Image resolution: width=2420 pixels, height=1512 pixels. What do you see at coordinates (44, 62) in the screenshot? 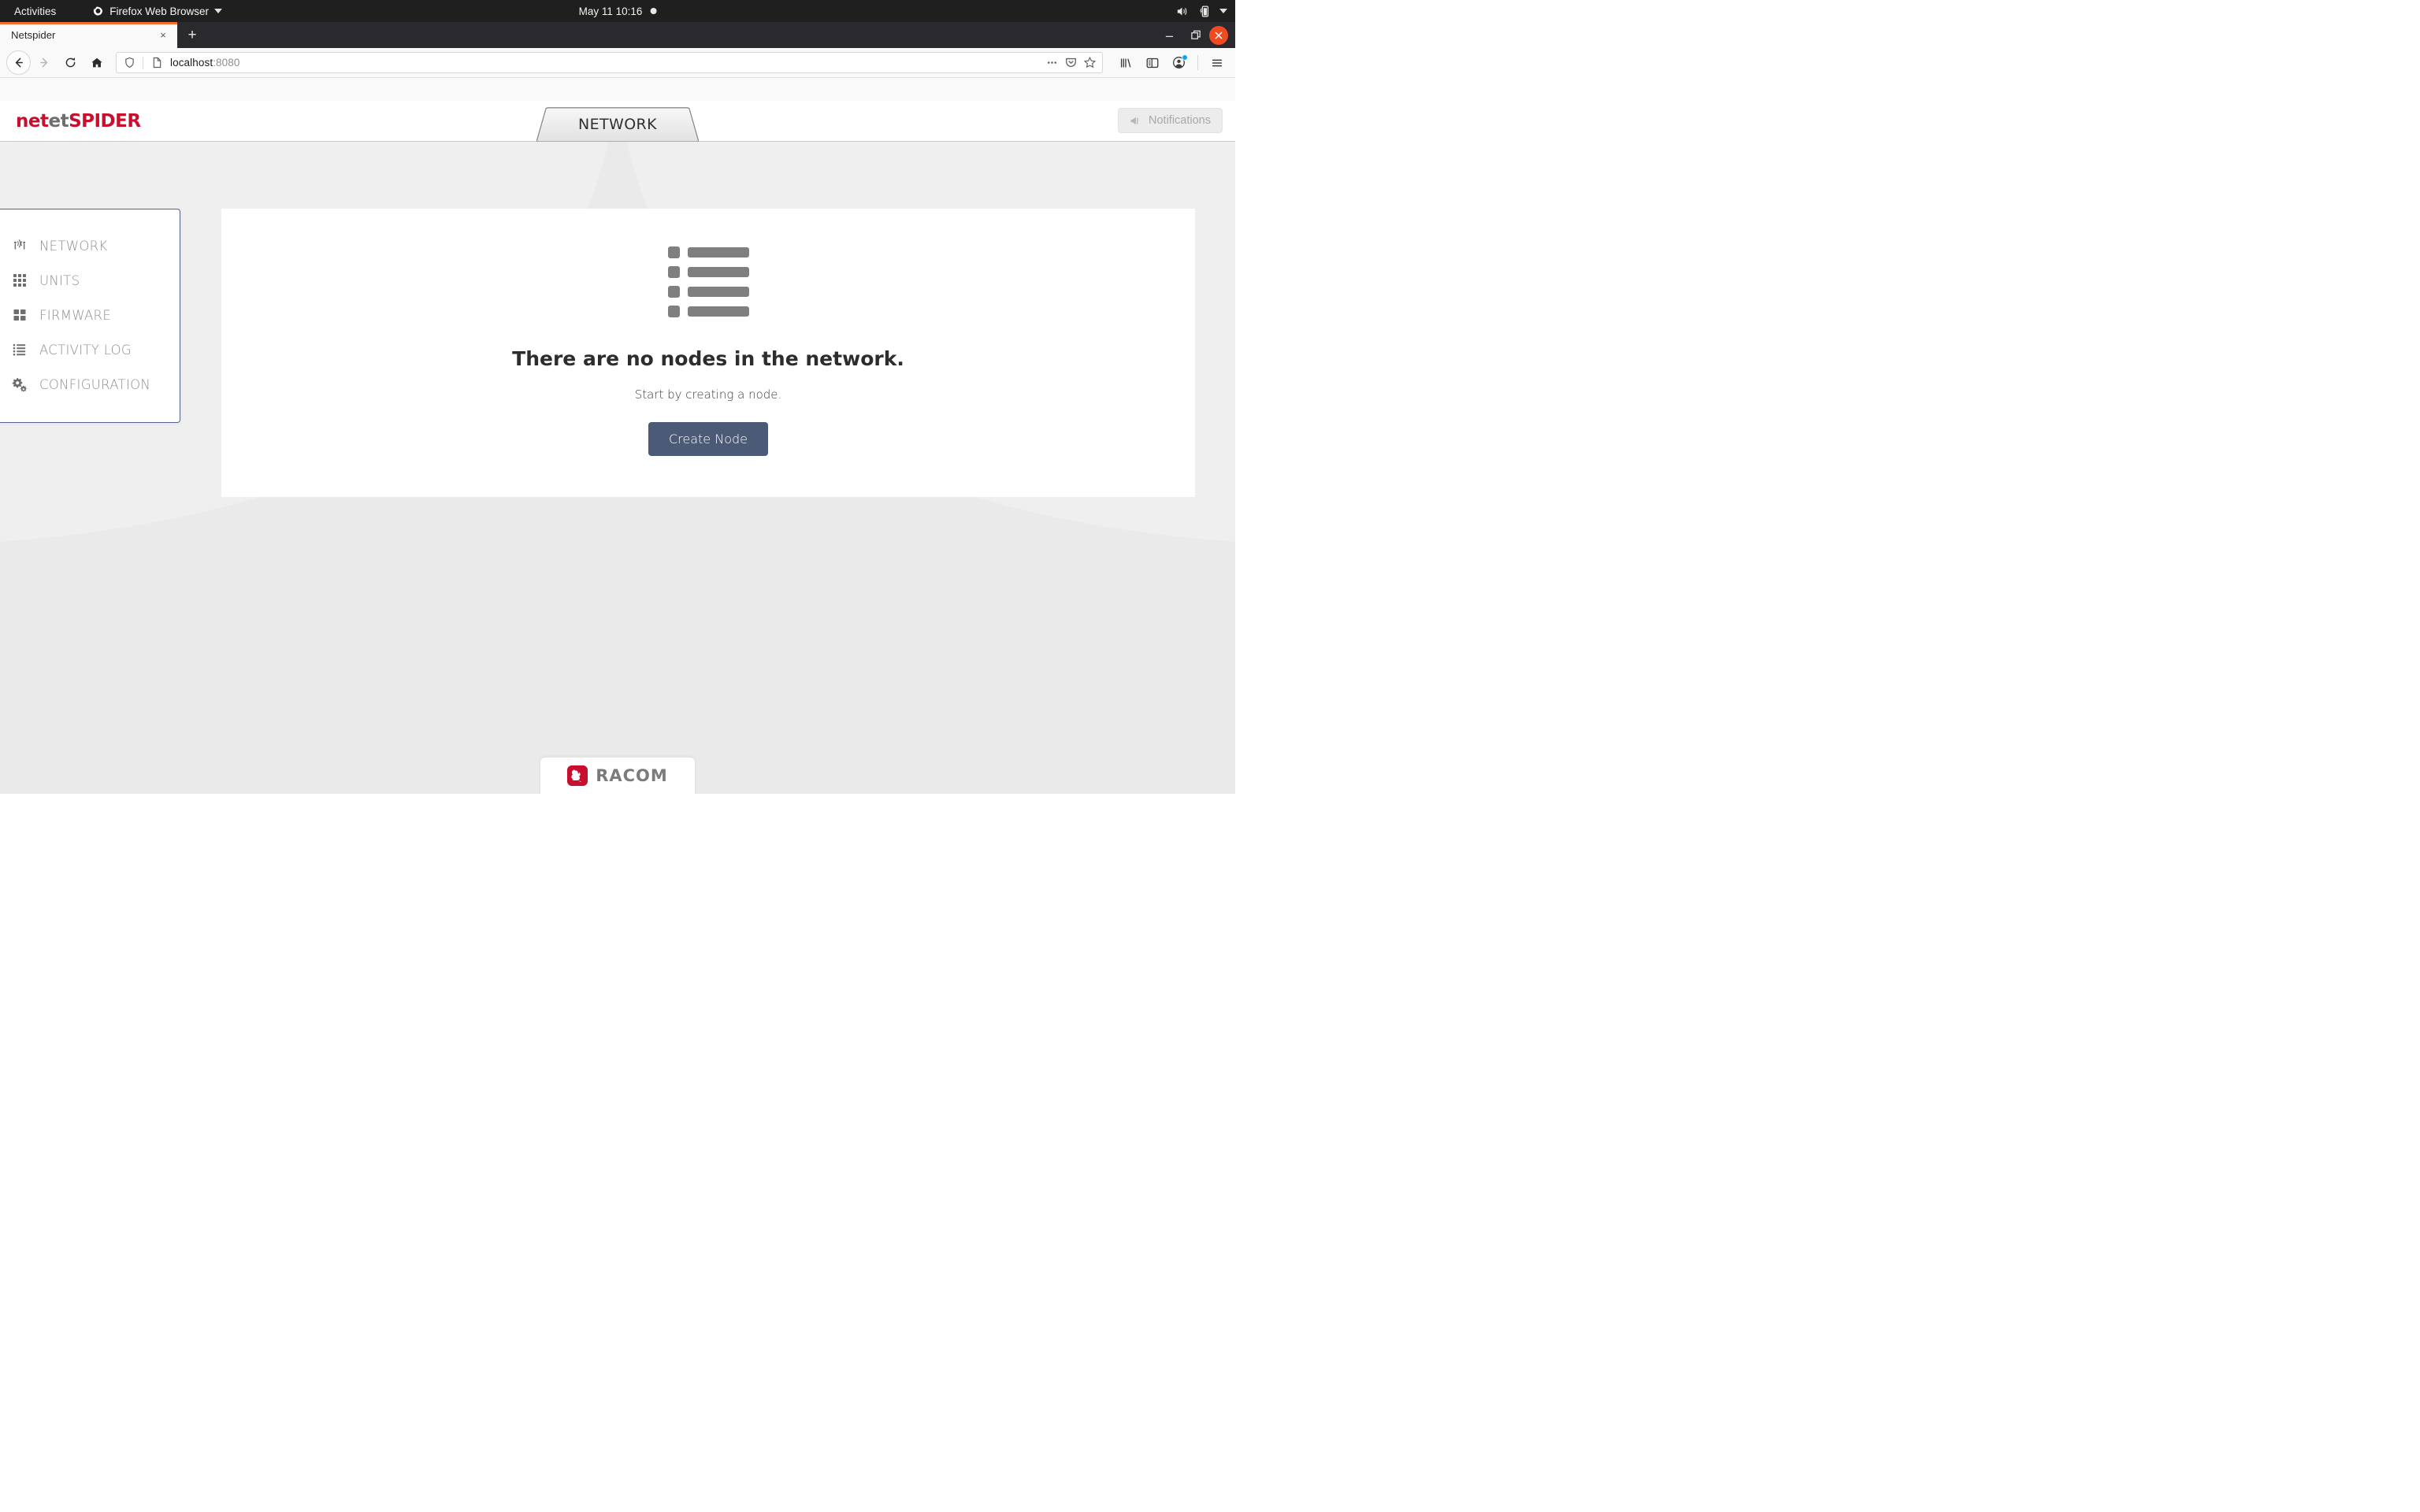
I see `forward-button` at bounding box center [44, 62].